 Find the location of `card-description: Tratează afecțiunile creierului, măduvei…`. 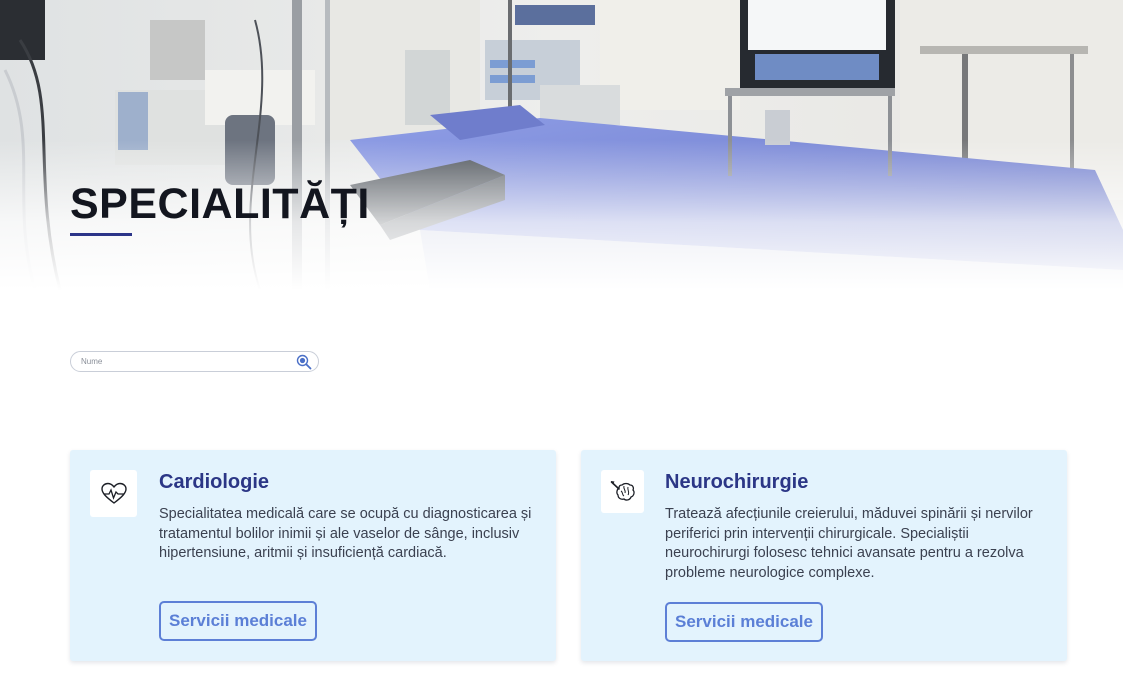

card-description: Tratează afecțiunile creierului, măduvei… is located at coordinates (849, 544).